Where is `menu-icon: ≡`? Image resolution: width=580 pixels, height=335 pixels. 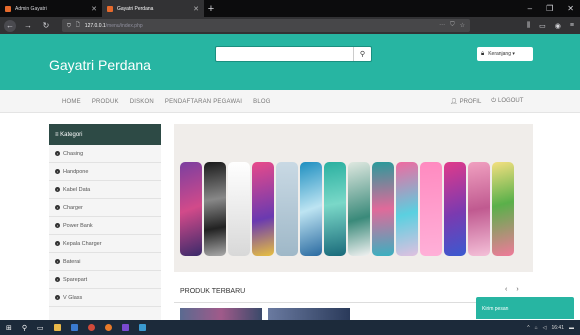
menu-icon: ≡ is located at coordinates (572, 25).